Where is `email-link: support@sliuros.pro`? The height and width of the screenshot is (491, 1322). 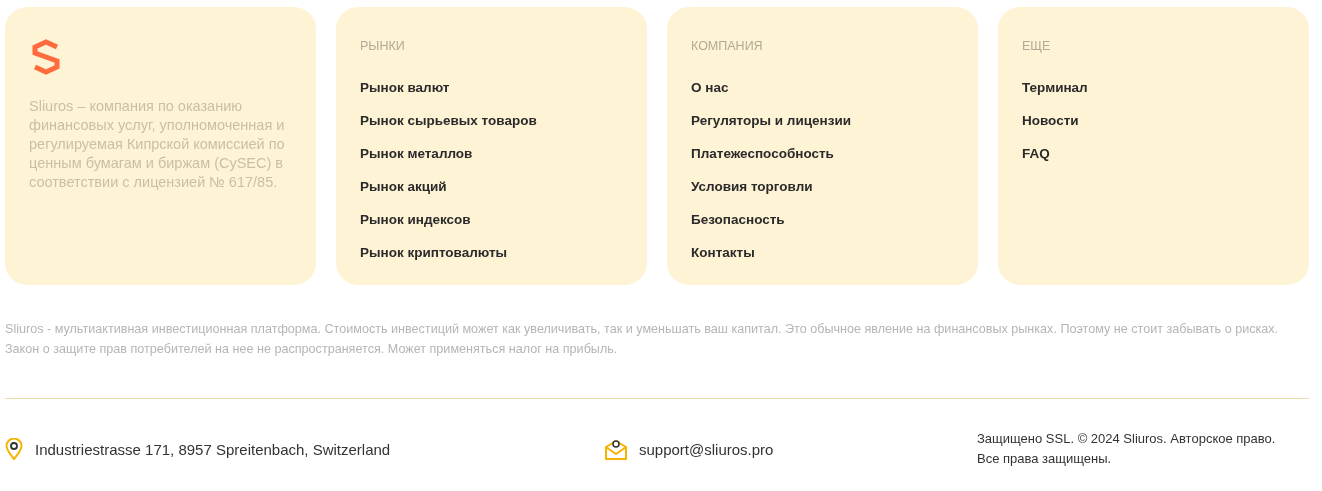 email-link: support@sliuros.pro is located at coordinates (706, 449).